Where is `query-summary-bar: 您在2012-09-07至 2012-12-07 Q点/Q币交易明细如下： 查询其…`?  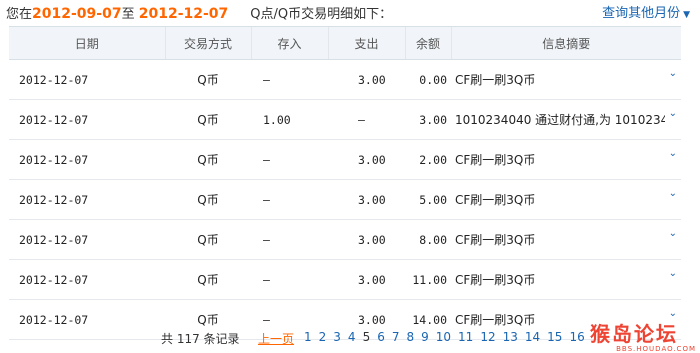
query-summary-bar: 您在2012-09-07至 2012-12-07 Q点/Q币交易明细如下： 查询其… is located at coordinates (351, 11).